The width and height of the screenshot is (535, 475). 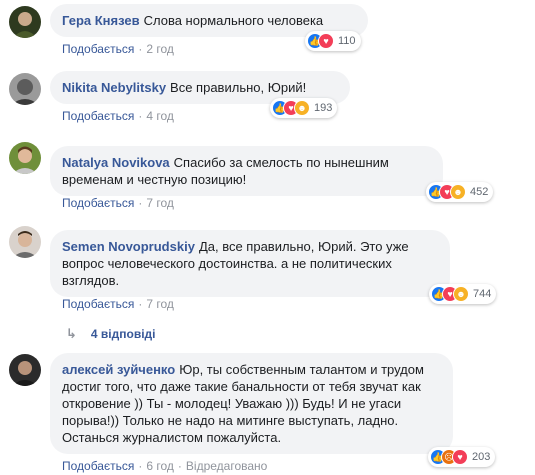 I want to click on reaction-count: 193, so click(x=323, y=108).